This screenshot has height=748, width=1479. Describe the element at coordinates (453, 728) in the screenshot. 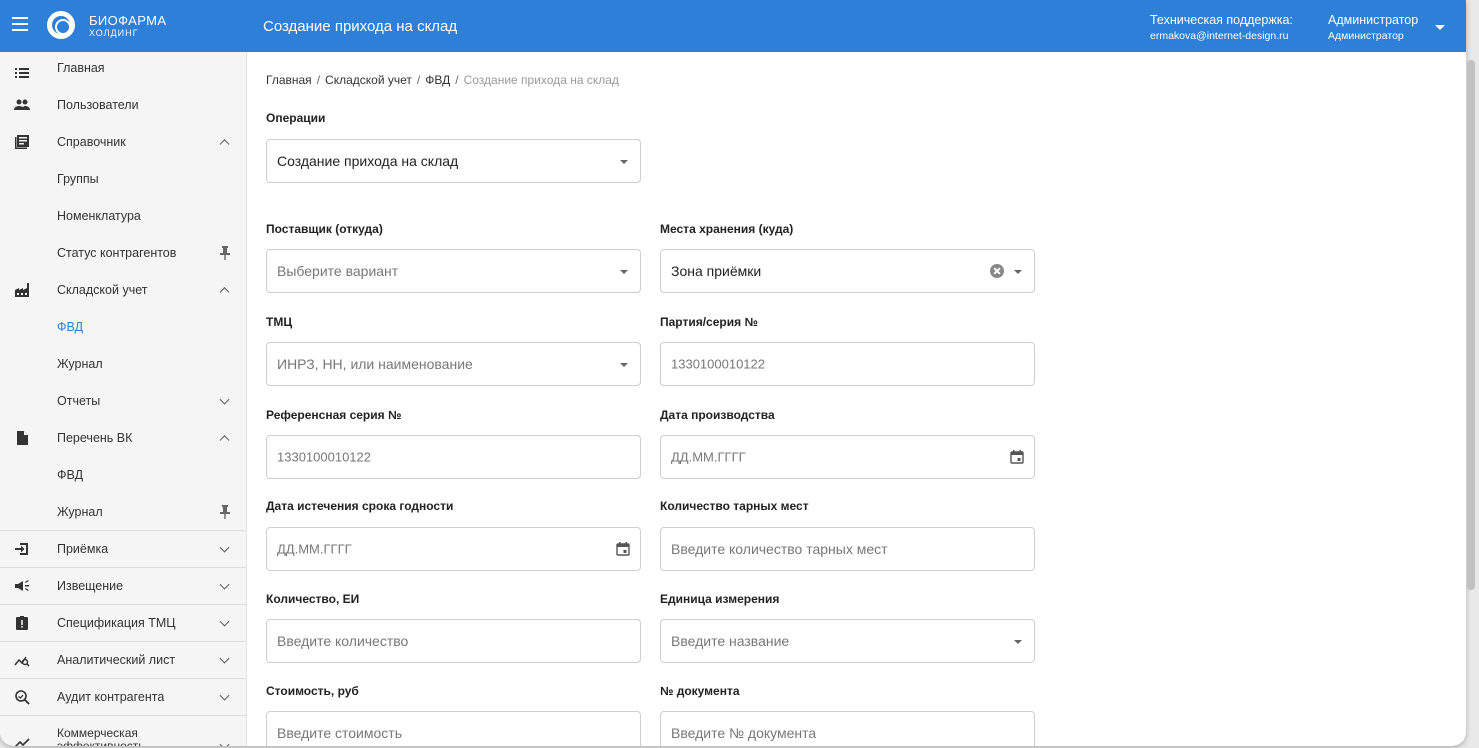

I see `cost-input: Введите стоимость` at that location.